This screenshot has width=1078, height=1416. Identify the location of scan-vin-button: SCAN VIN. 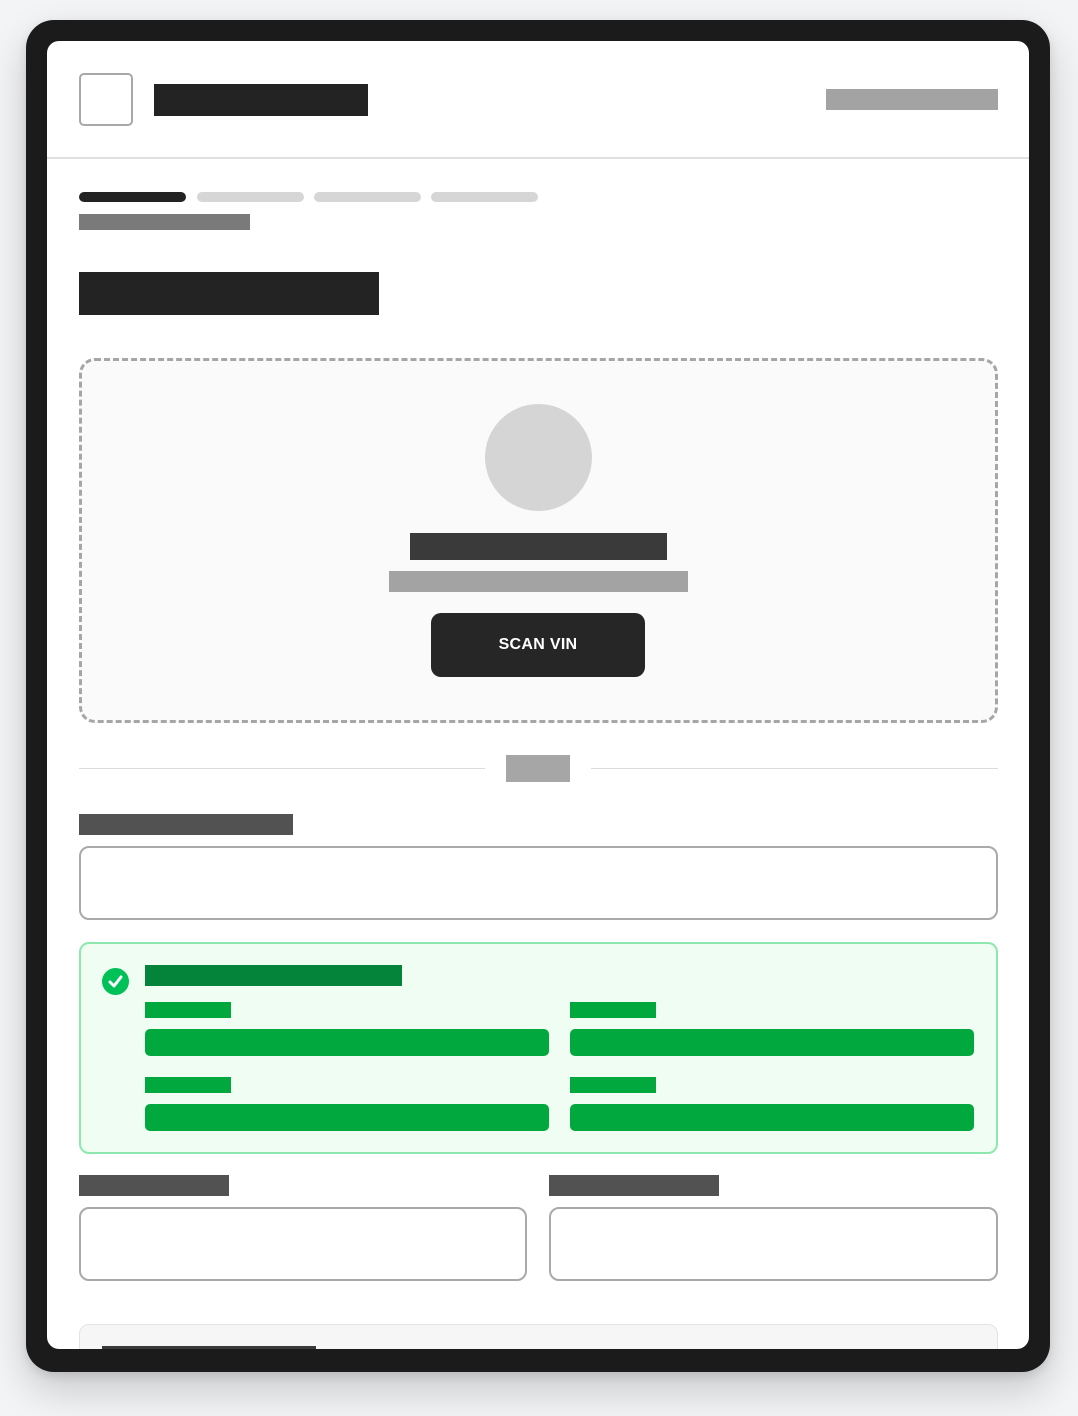
(538, 645).